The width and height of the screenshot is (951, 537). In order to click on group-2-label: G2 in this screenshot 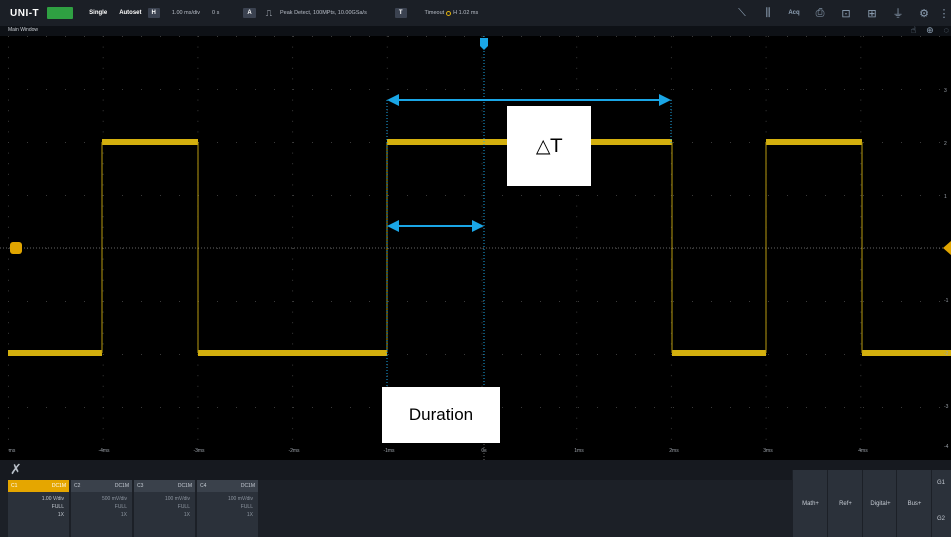, I will do `click(941, 519)`.